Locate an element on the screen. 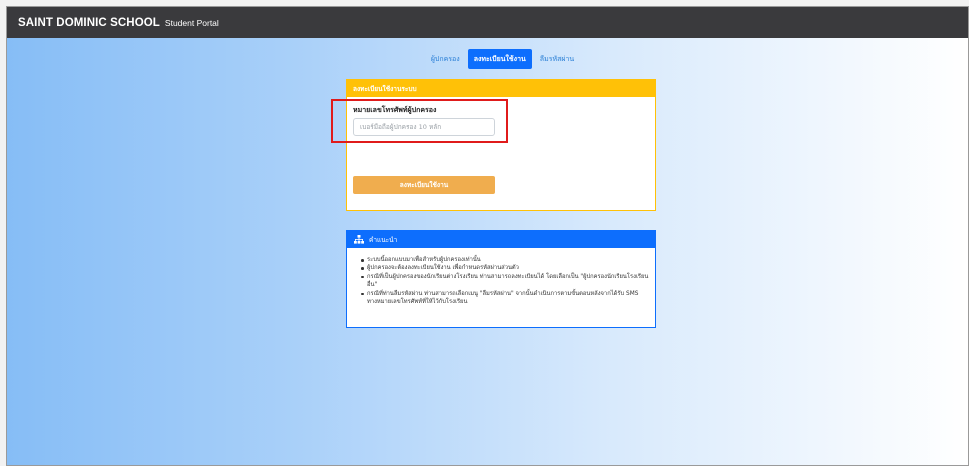 This screenshot has width=969, height=466. phone-field-label: หมายเลขโทรศัพท์ผู้ปกครอง is located at coordinates (395, 110).